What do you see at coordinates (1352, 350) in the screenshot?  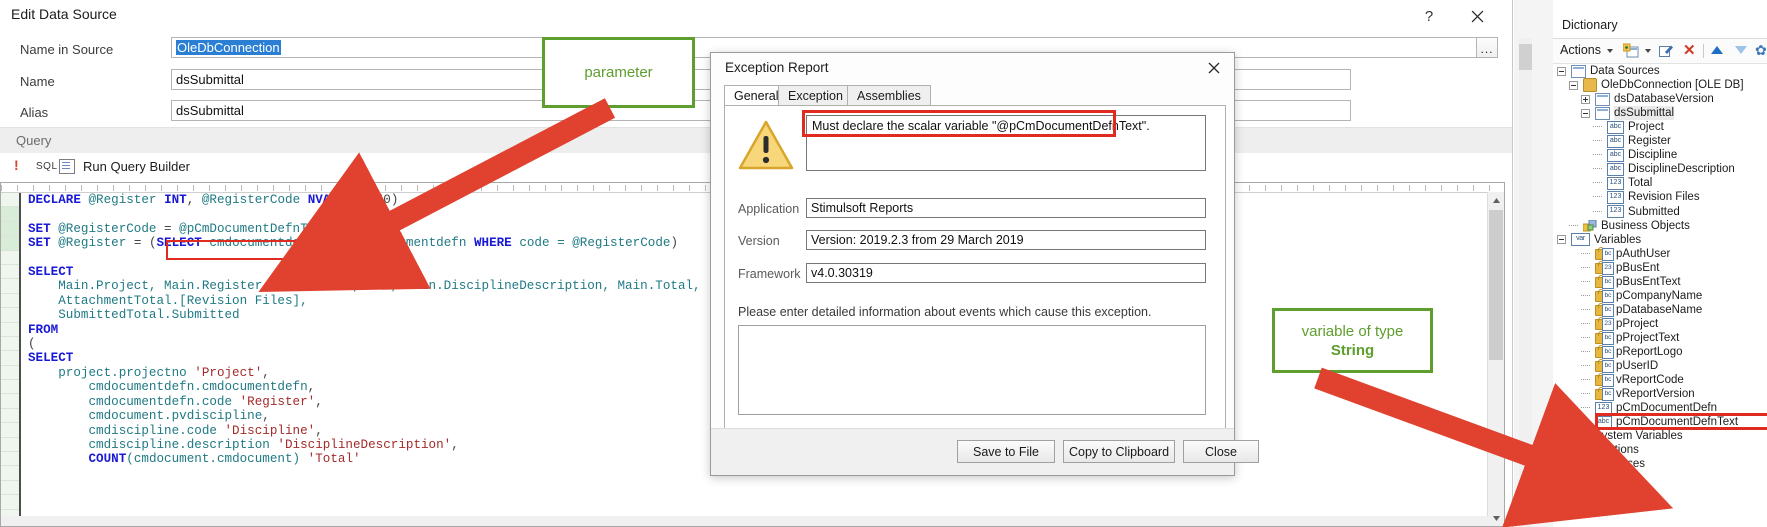 I see `variable-annotation-line2: String` at bounding box center [1352, 350].